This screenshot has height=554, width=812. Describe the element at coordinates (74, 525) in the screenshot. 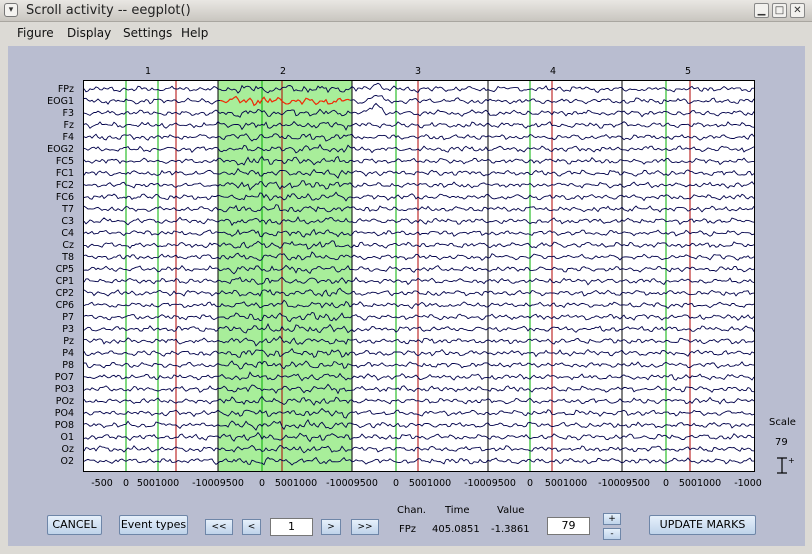

I see `cancel-button: CANCEL` at that location.